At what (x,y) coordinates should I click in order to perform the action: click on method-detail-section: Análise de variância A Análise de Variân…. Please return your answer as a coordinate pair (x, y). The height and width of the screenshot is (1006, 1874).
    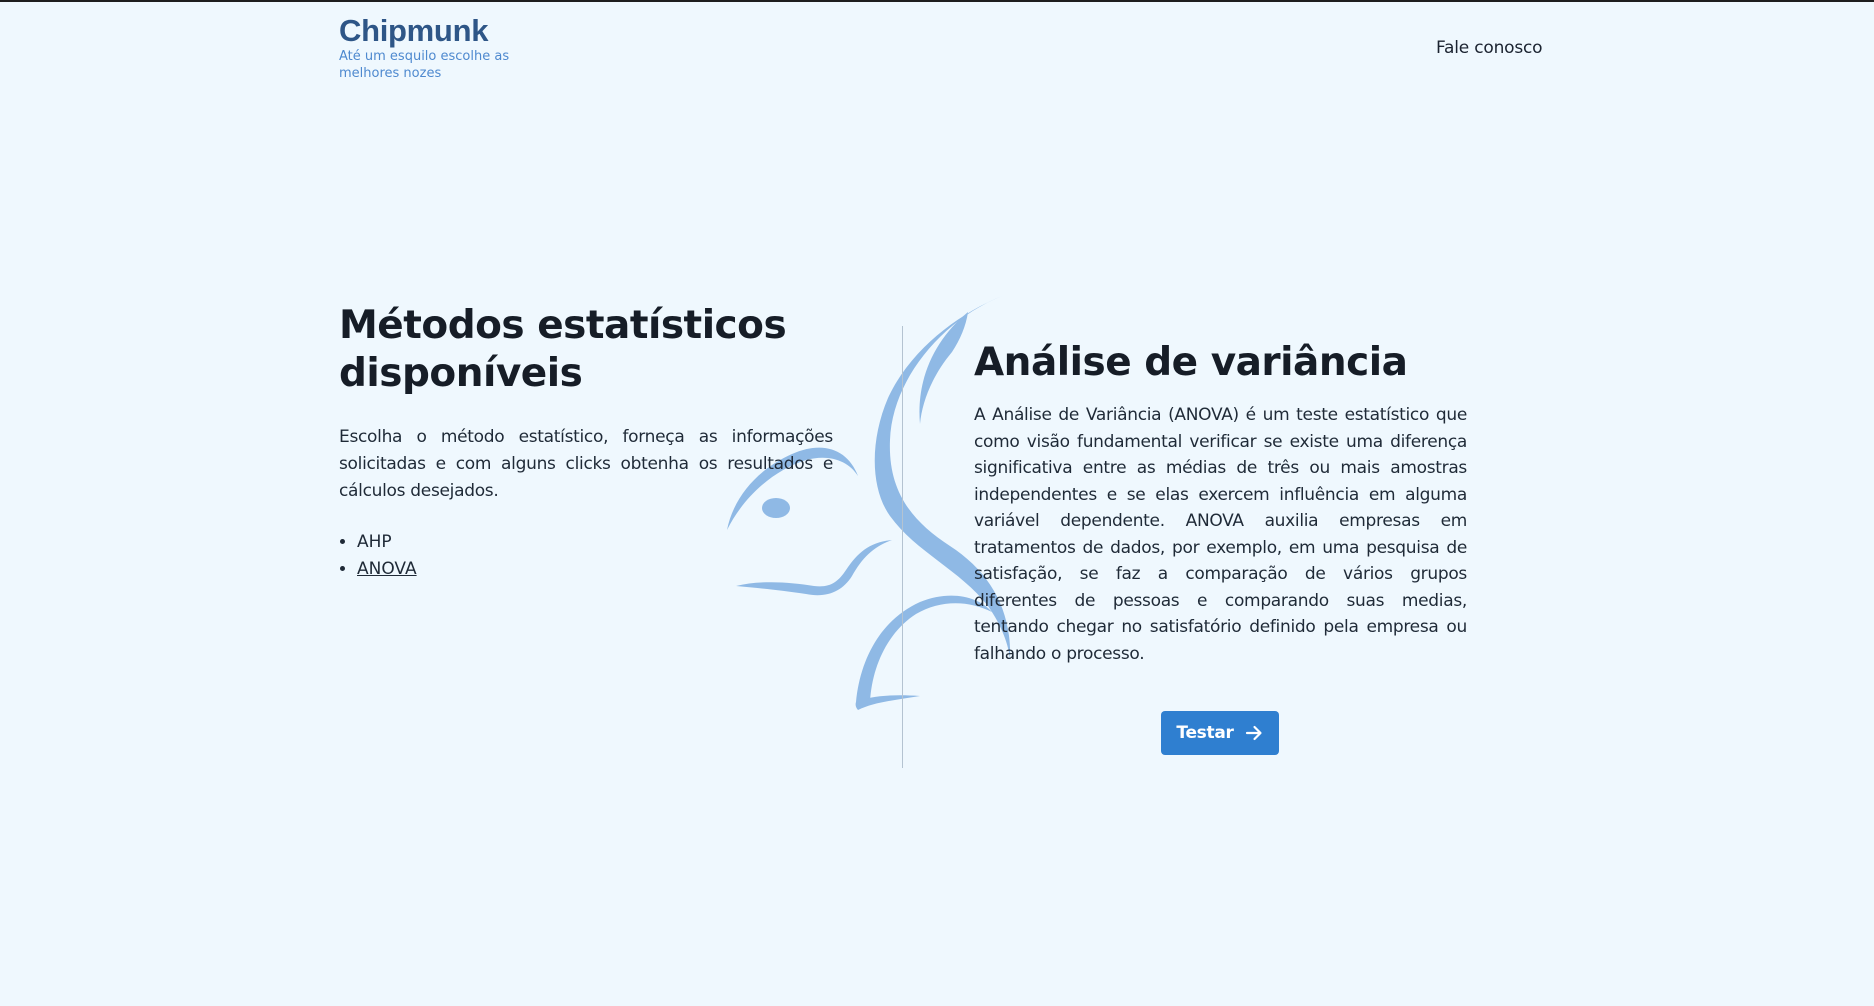
    Looking at the image, I should click on (1220, 502).